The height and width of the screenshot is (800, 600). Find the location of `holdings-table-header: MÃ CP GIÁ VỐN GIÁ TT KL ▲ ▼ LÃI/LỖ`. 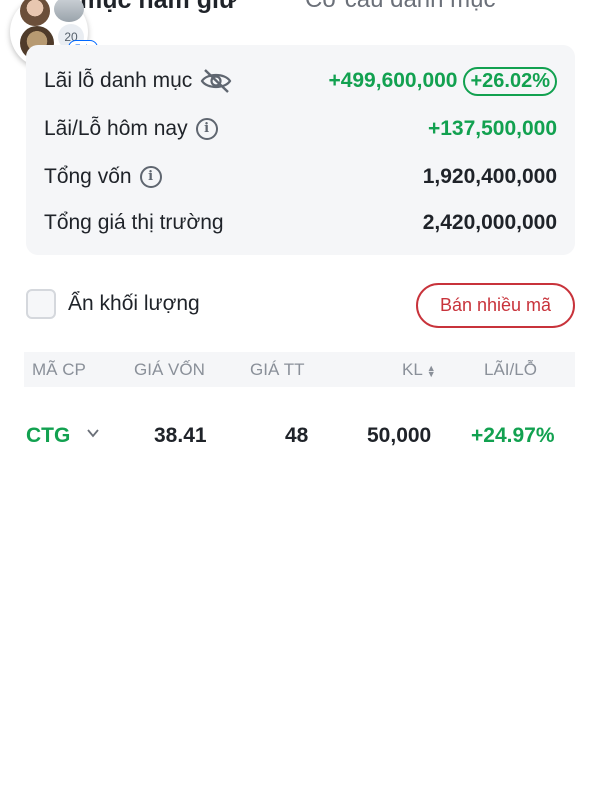

holdings-table-header: MÃ CP GIÁ VỐN GIÁ TT KL ▲ ▼ LÃI/LỖ is located at coordinates (299, 369).